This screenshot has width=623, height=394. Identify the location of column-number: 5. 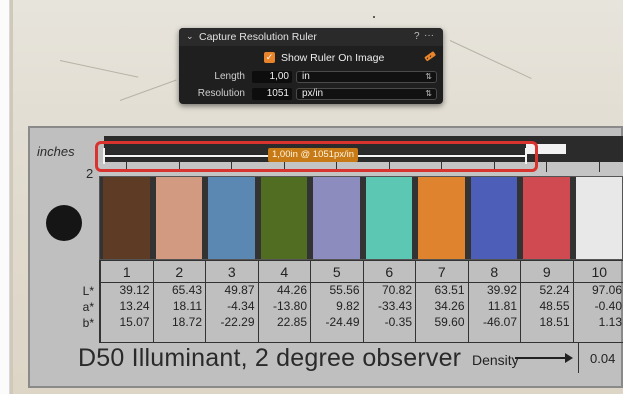
(336, 271).